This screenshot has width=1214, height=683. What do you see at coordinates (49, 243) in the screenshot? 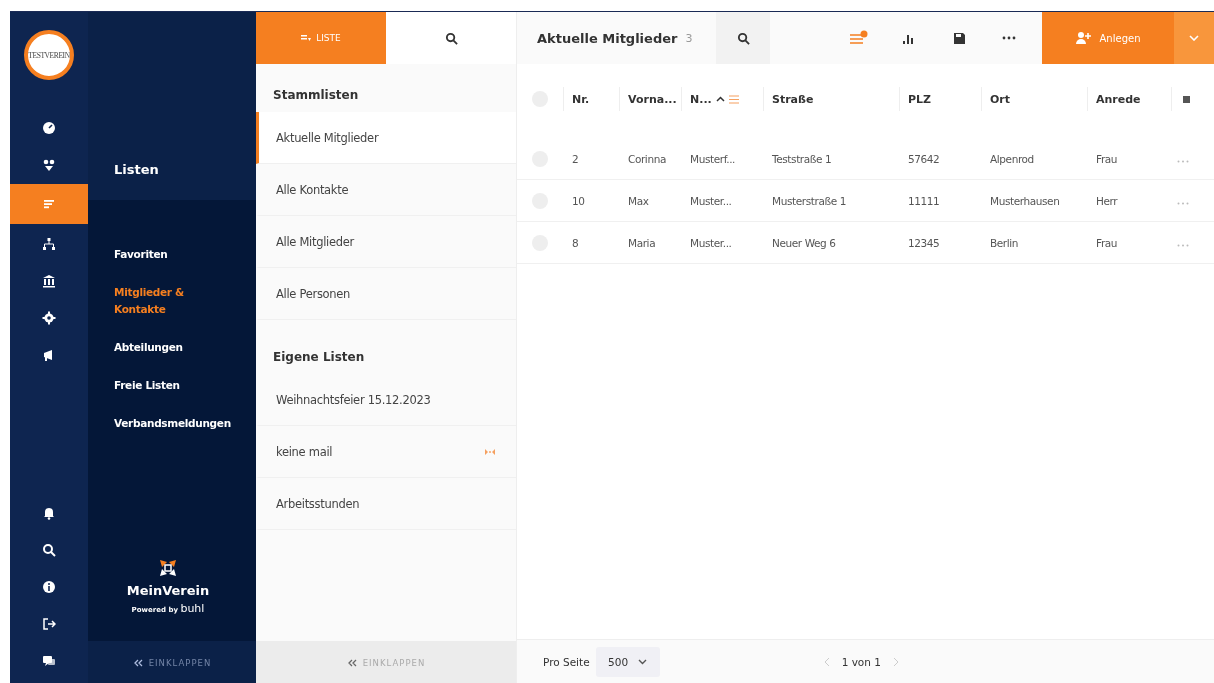
I see `hierarchy-icon` at bounding box center [49, 243].